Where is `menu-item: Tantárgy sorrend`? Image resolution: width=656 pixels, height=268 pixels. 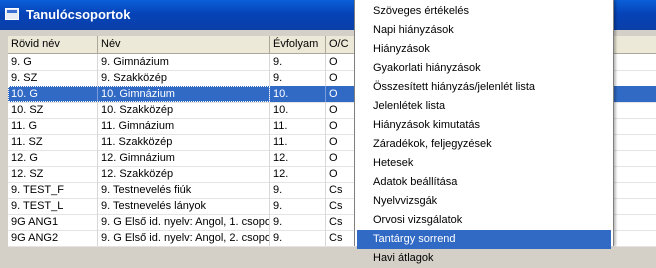
menu-item: Tantárgy sorrend is located at coordinates (484, 239).